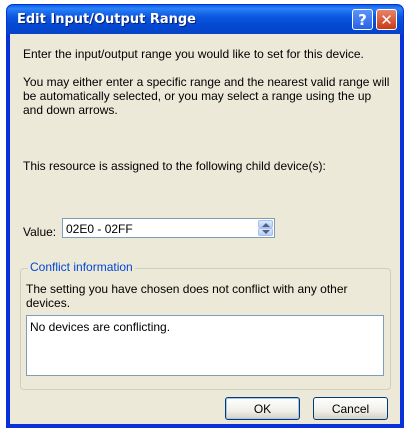 The height and width of the screenshot is (437, 412). I want to click on value-input, so click(160, 228).